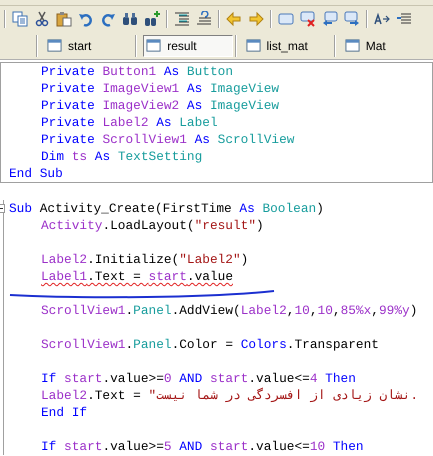 The height and width of the screenshot is (456, 433). Describe the element at coordinates (202, 446) in the screenshot. I see `code-line: If start.value>=5 AND start.value<=10 Then` at that location.